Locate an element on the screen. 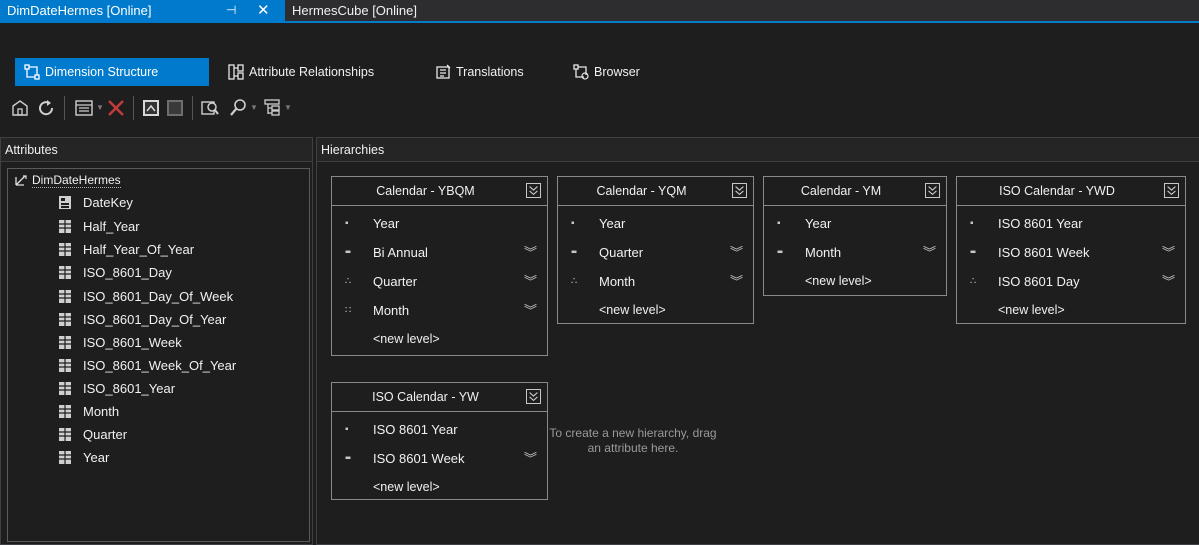  attribute-item: Year is located at coordinates (83, 457).